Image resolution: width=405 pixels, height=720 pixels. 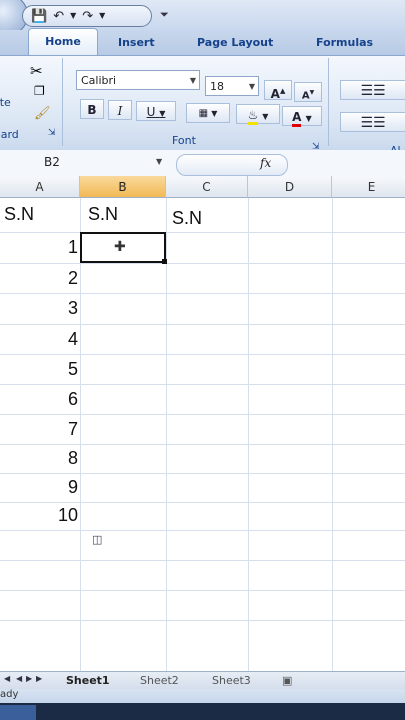 I want to click on underline-label: U, so click(x=151, y=112).